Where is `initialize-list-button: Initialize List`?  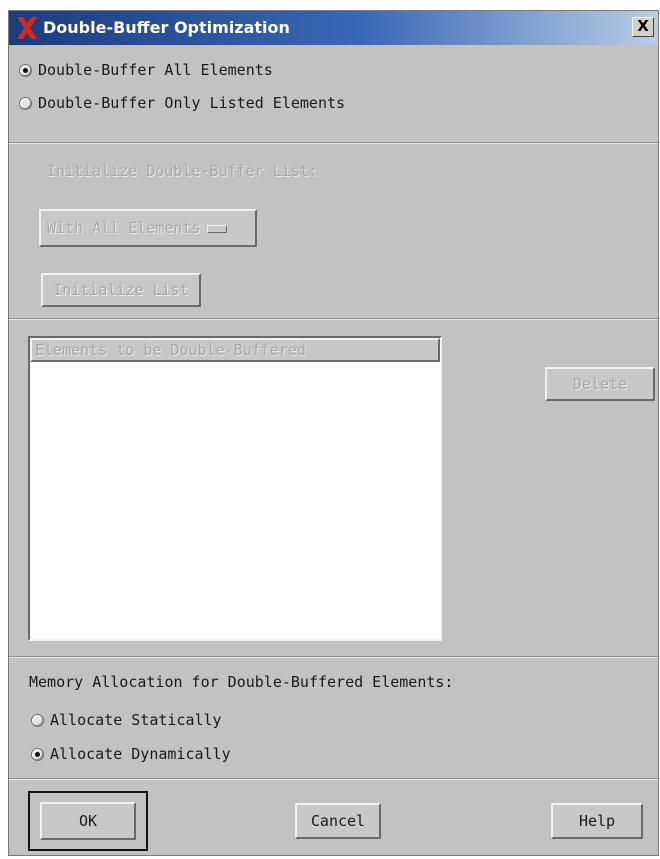 initialize-list-button: Initialize List is located at coordinates (121, 290).